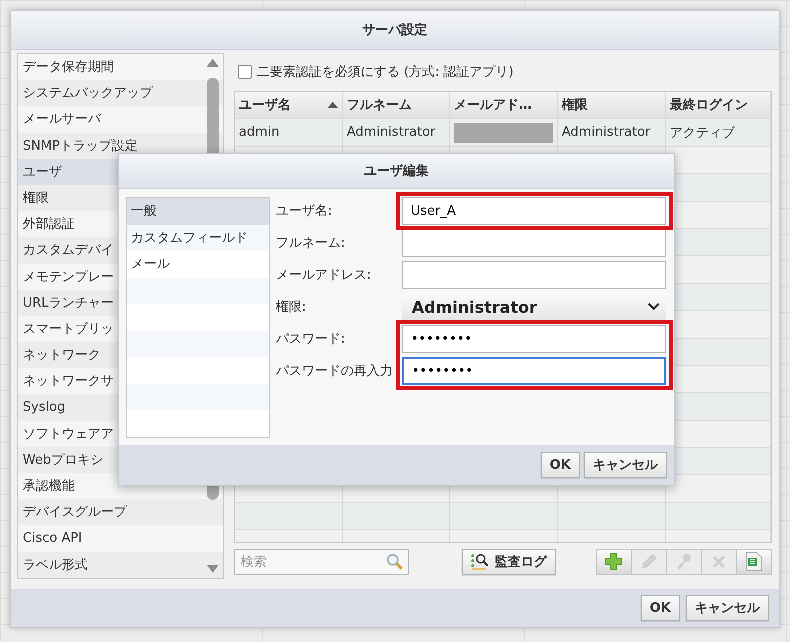 Image resolution: width=790 pixels, height=642 pixels. Describe the element at coordinates (305, 211) in the screenshot. I see `field-label: ユーザ名:` at that location.